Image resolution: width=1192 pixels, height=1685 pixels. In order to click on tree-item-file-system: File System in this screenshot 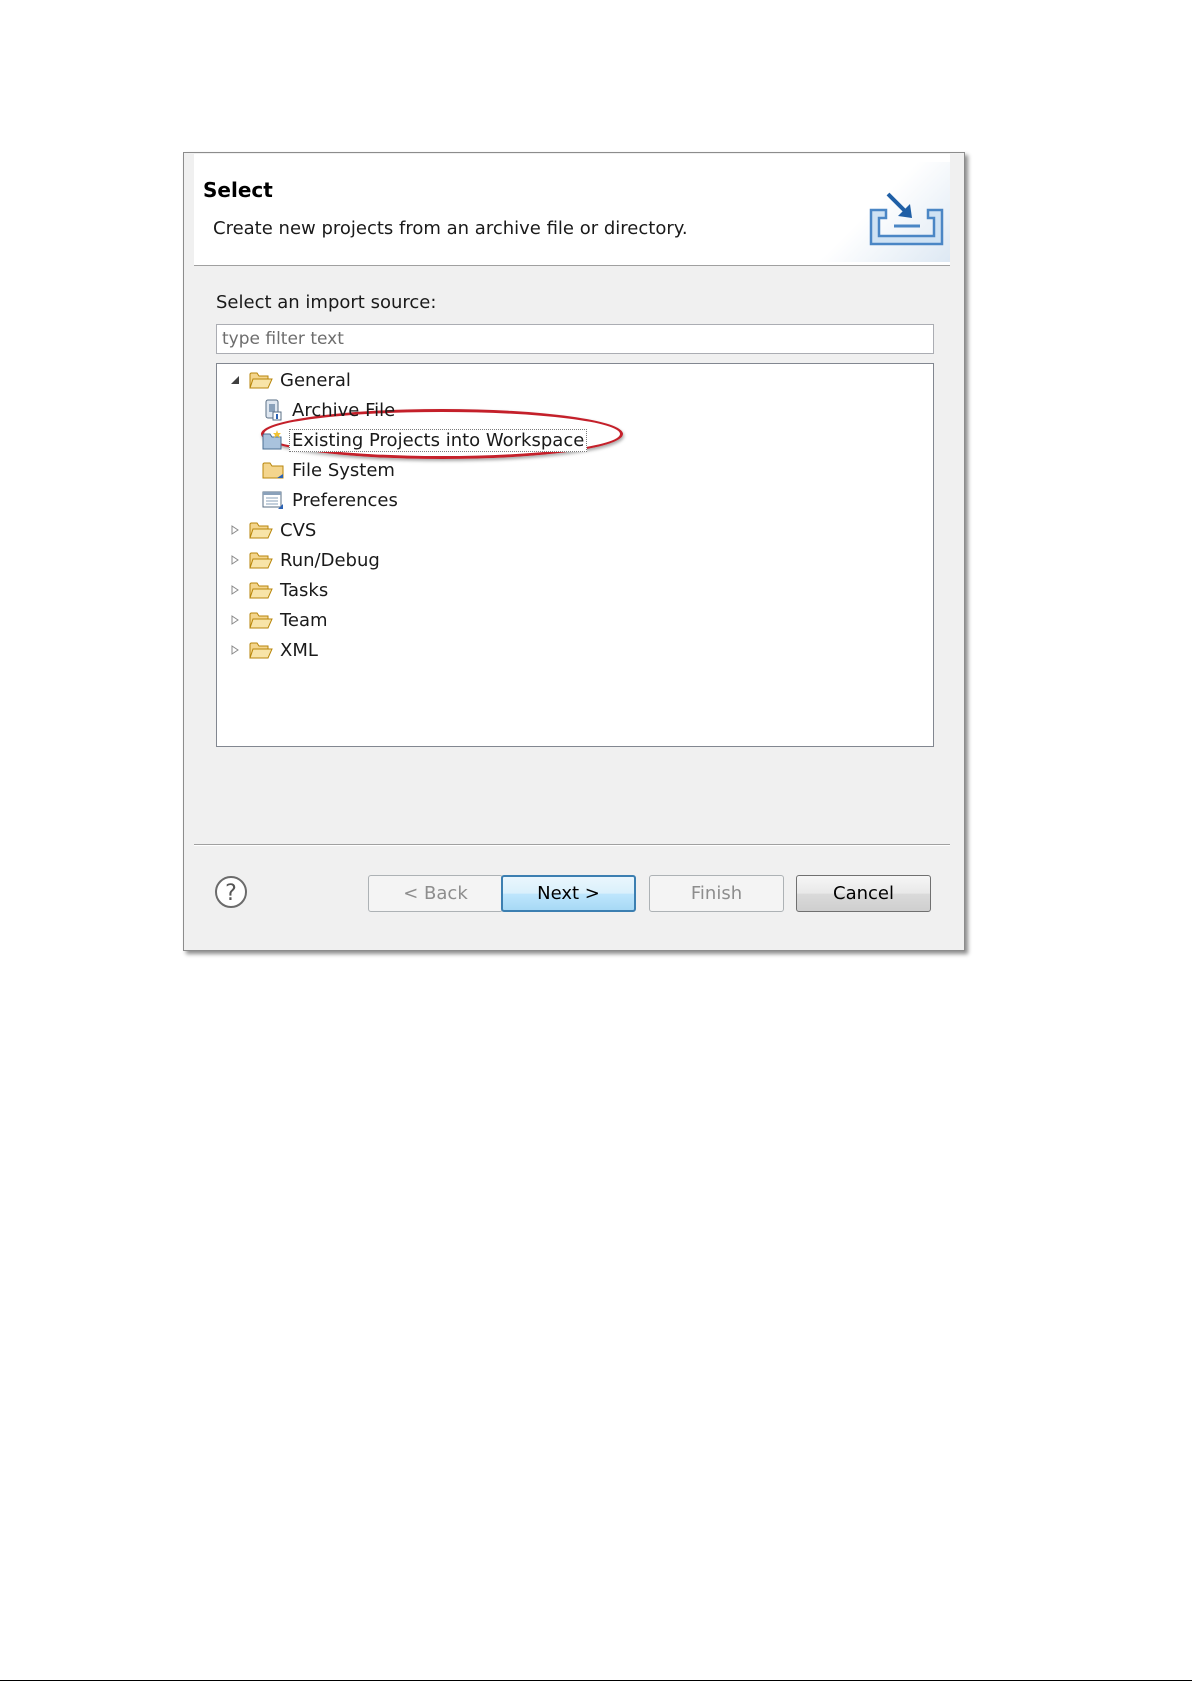, I will do `click(326, 470)`.